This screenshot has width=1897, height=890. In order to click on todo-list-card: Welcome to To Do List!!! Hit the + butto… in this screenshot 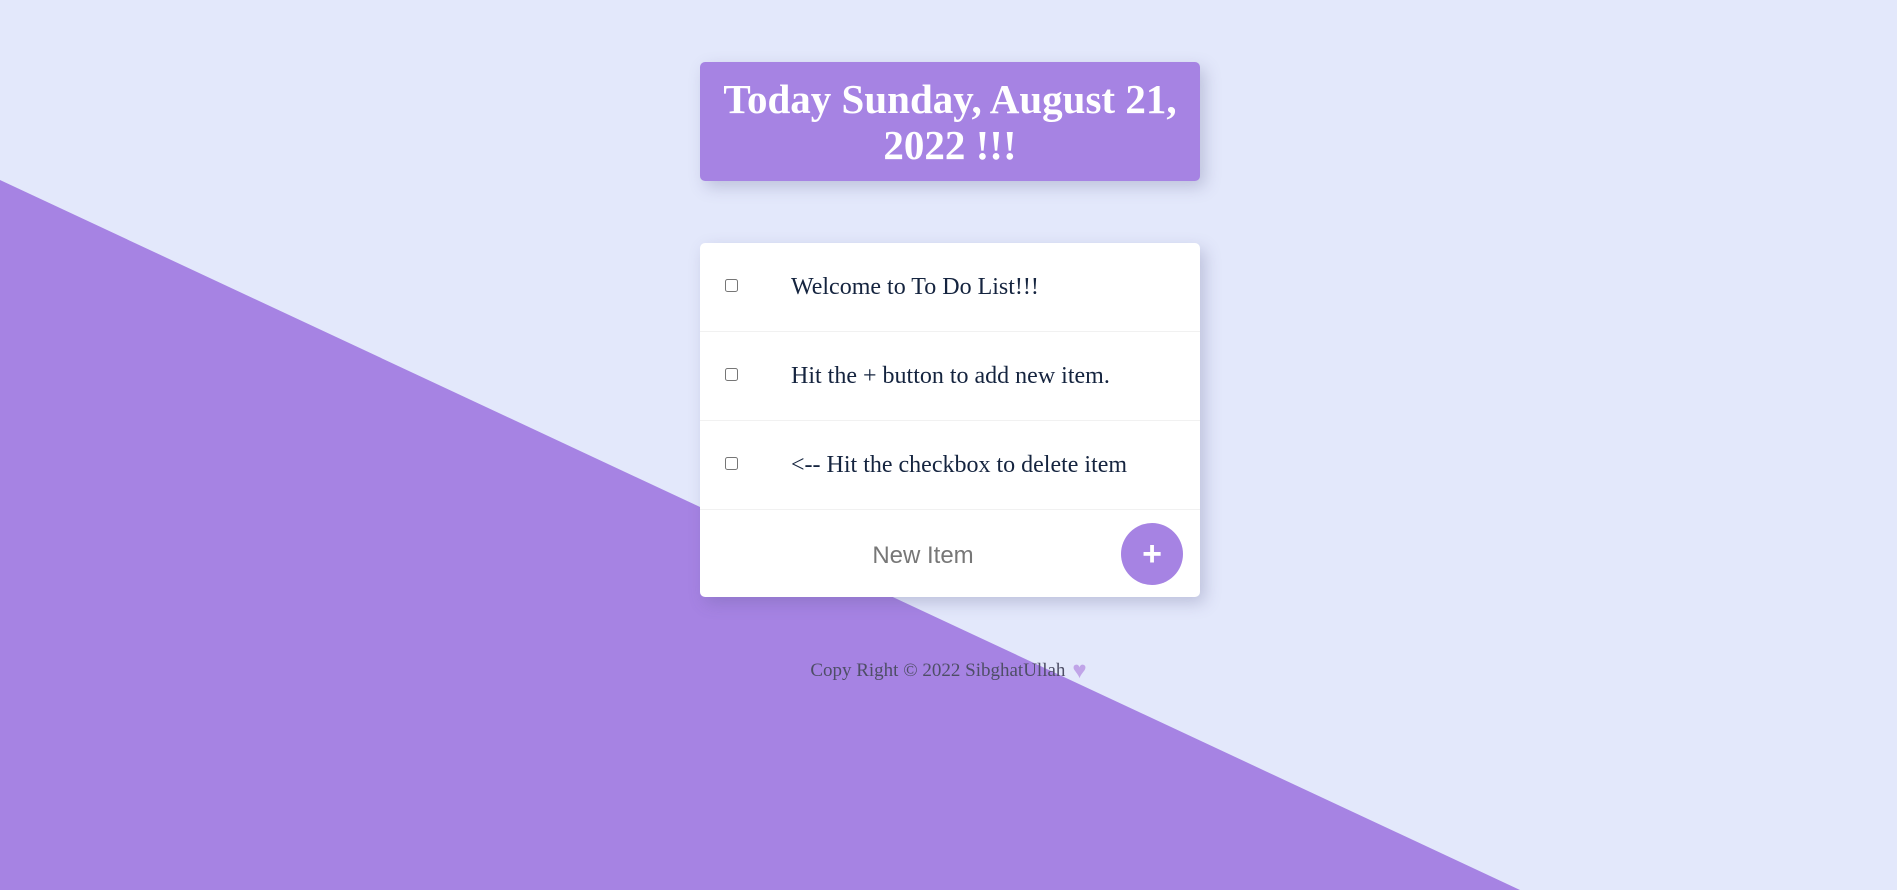, I will do `click(950, 420)`.